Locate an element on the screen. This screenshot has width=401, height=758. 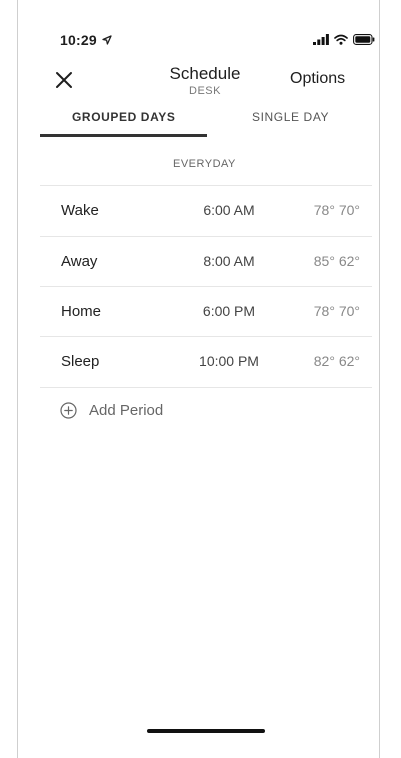
period-time: 6:00 PM is located at coordinates (229, 311).